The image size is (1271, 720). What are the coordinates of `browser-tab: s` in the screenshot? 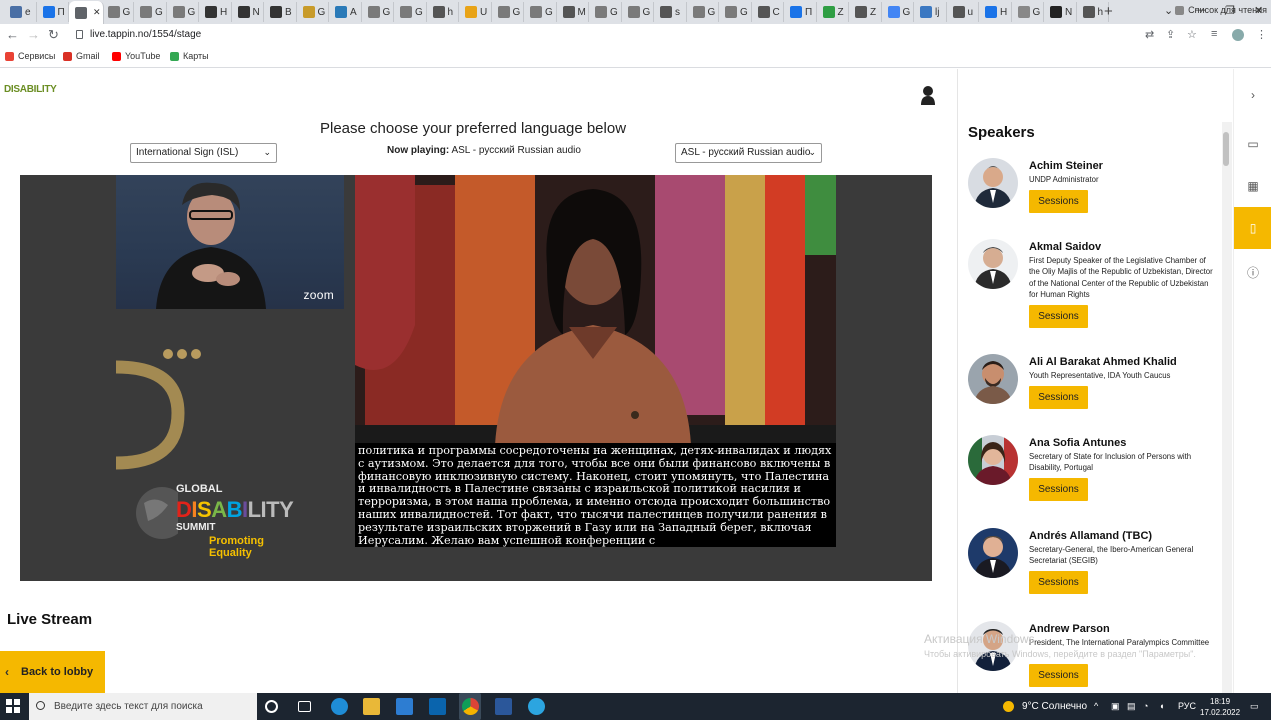 It's located at (670, 12).